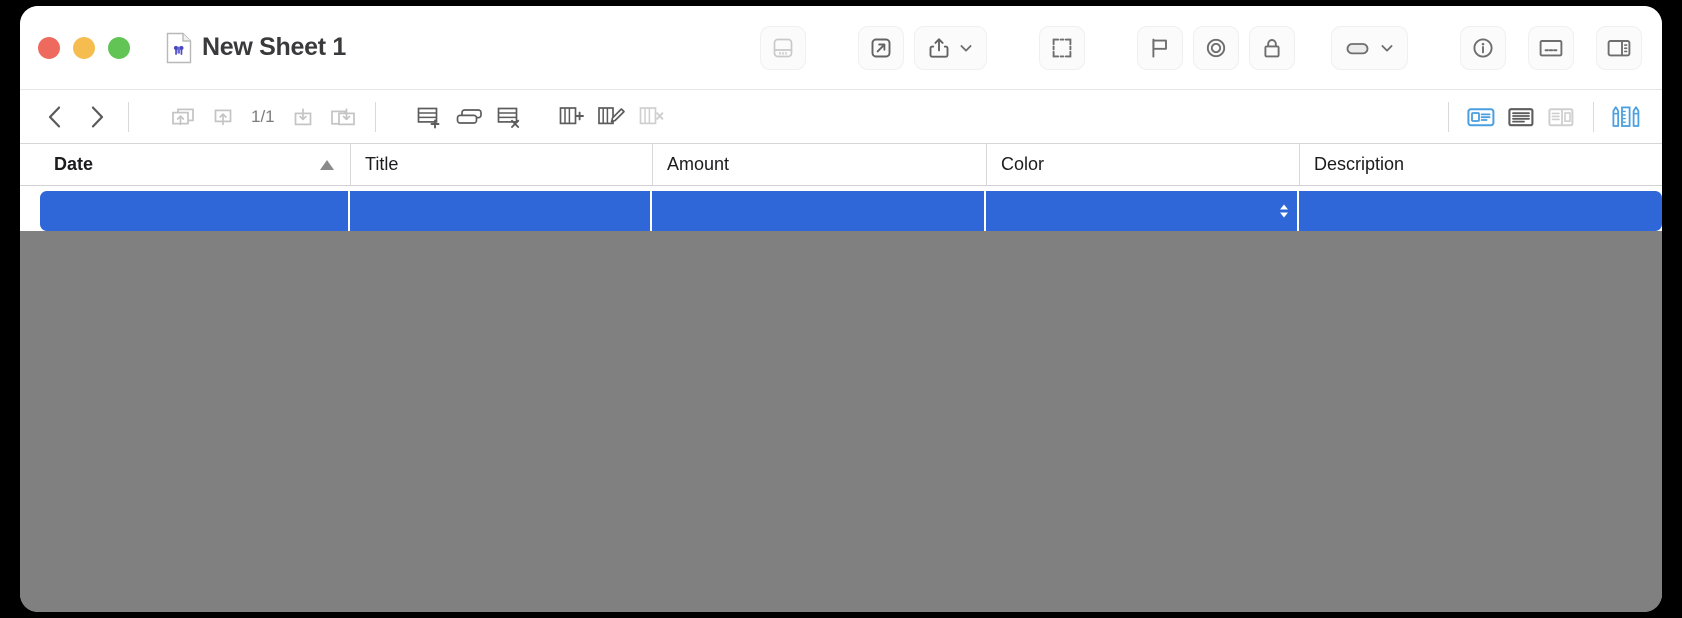  I want to click on flag-icon, so click(1159, 48).